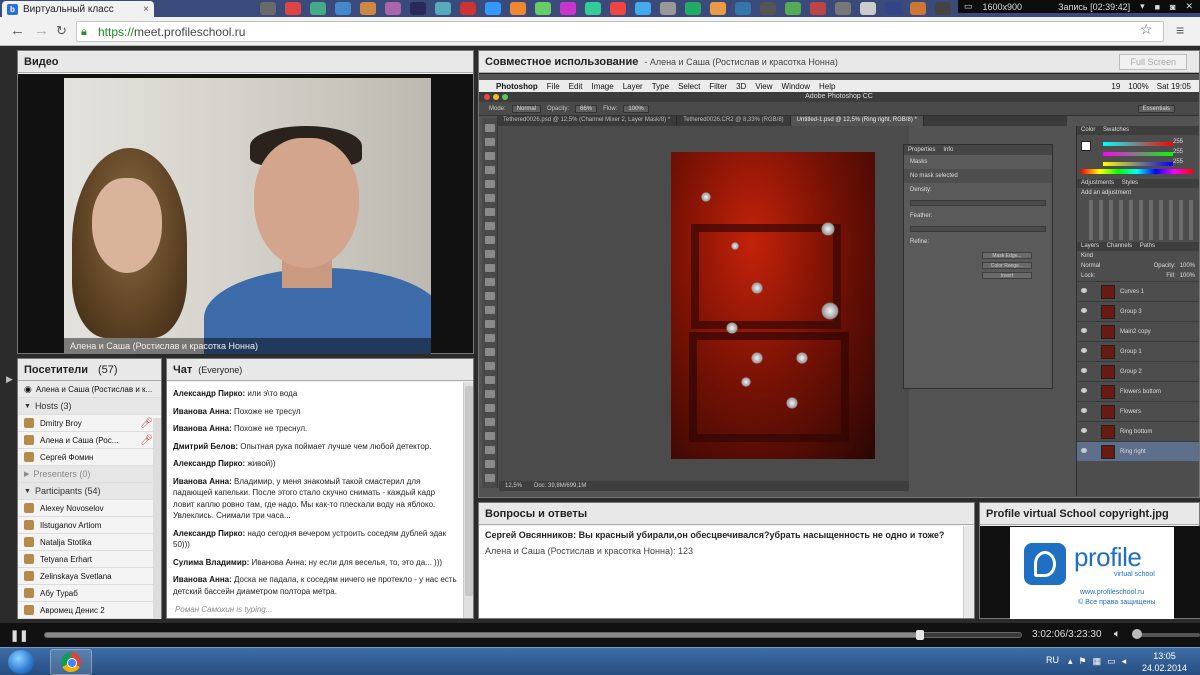 This screenshot has width=1200, height=675. What do you see at coordinates (1111, 661) in the screenshot?
I see `display-icon: ▭` at bounding box center [1111, 661].